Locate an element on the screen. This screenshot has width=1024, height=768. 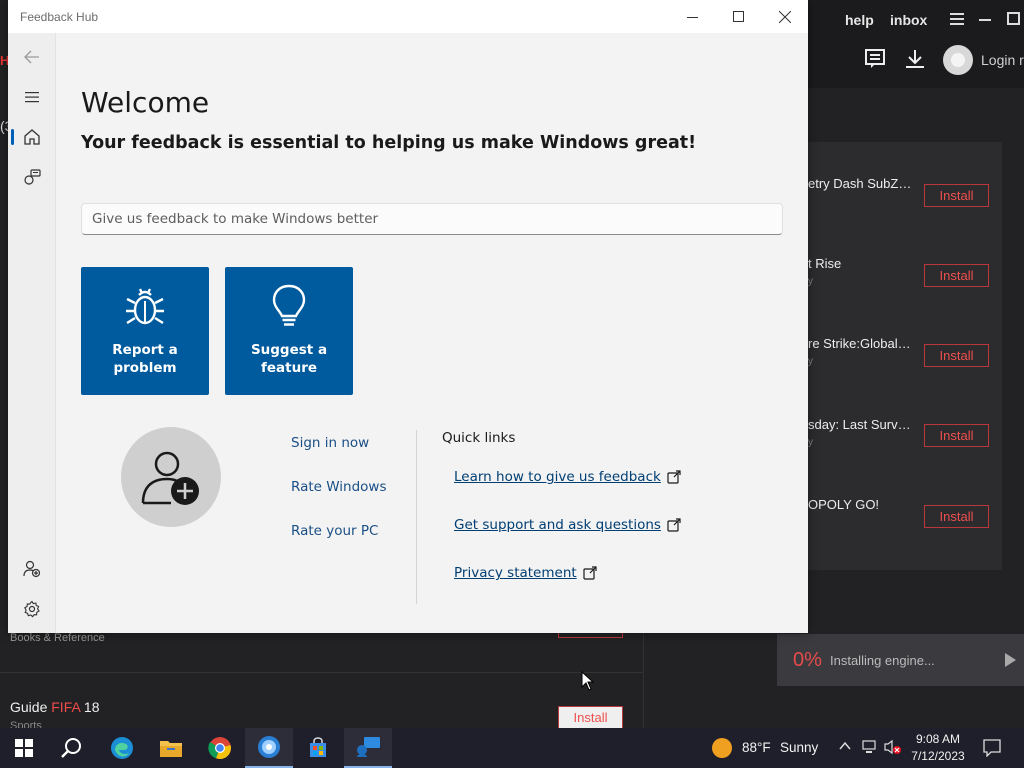
minimize-button is located at coordinates (693, 16).